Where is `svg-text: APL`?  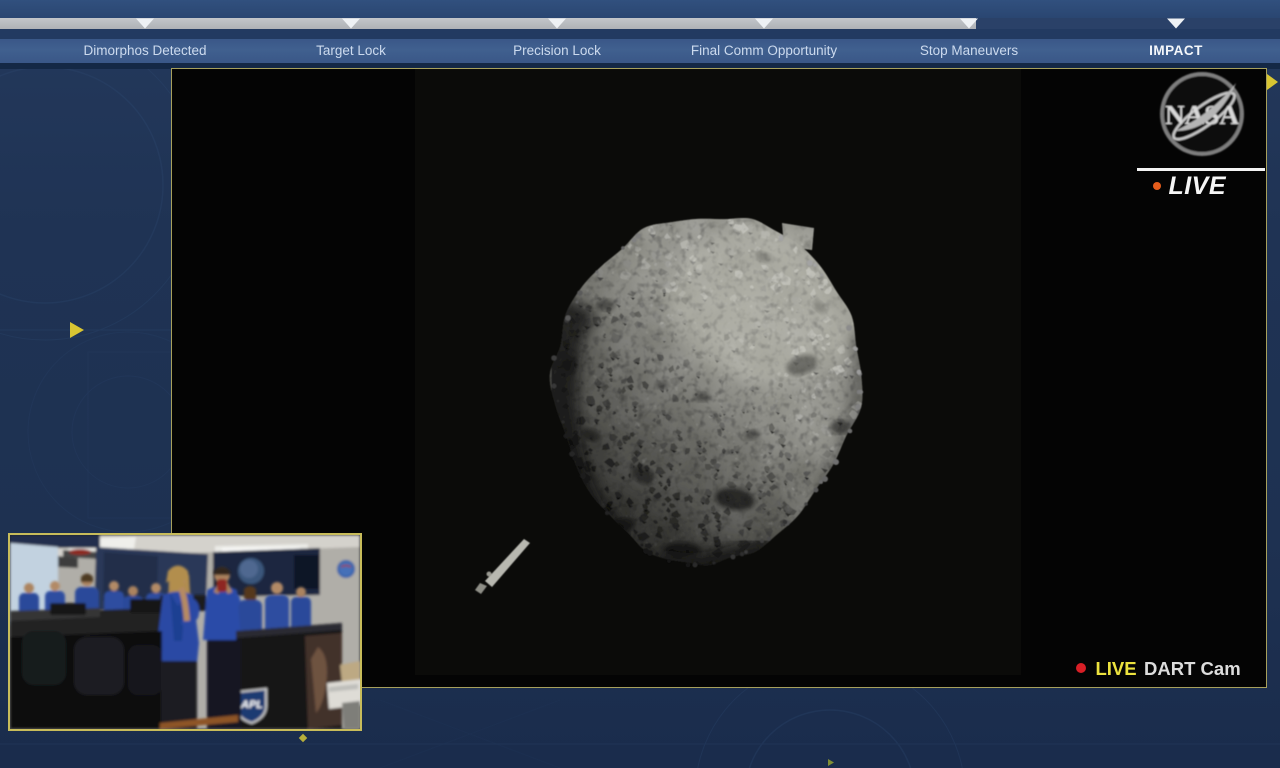 svg-text: APL is located at coordinates (251, 705).